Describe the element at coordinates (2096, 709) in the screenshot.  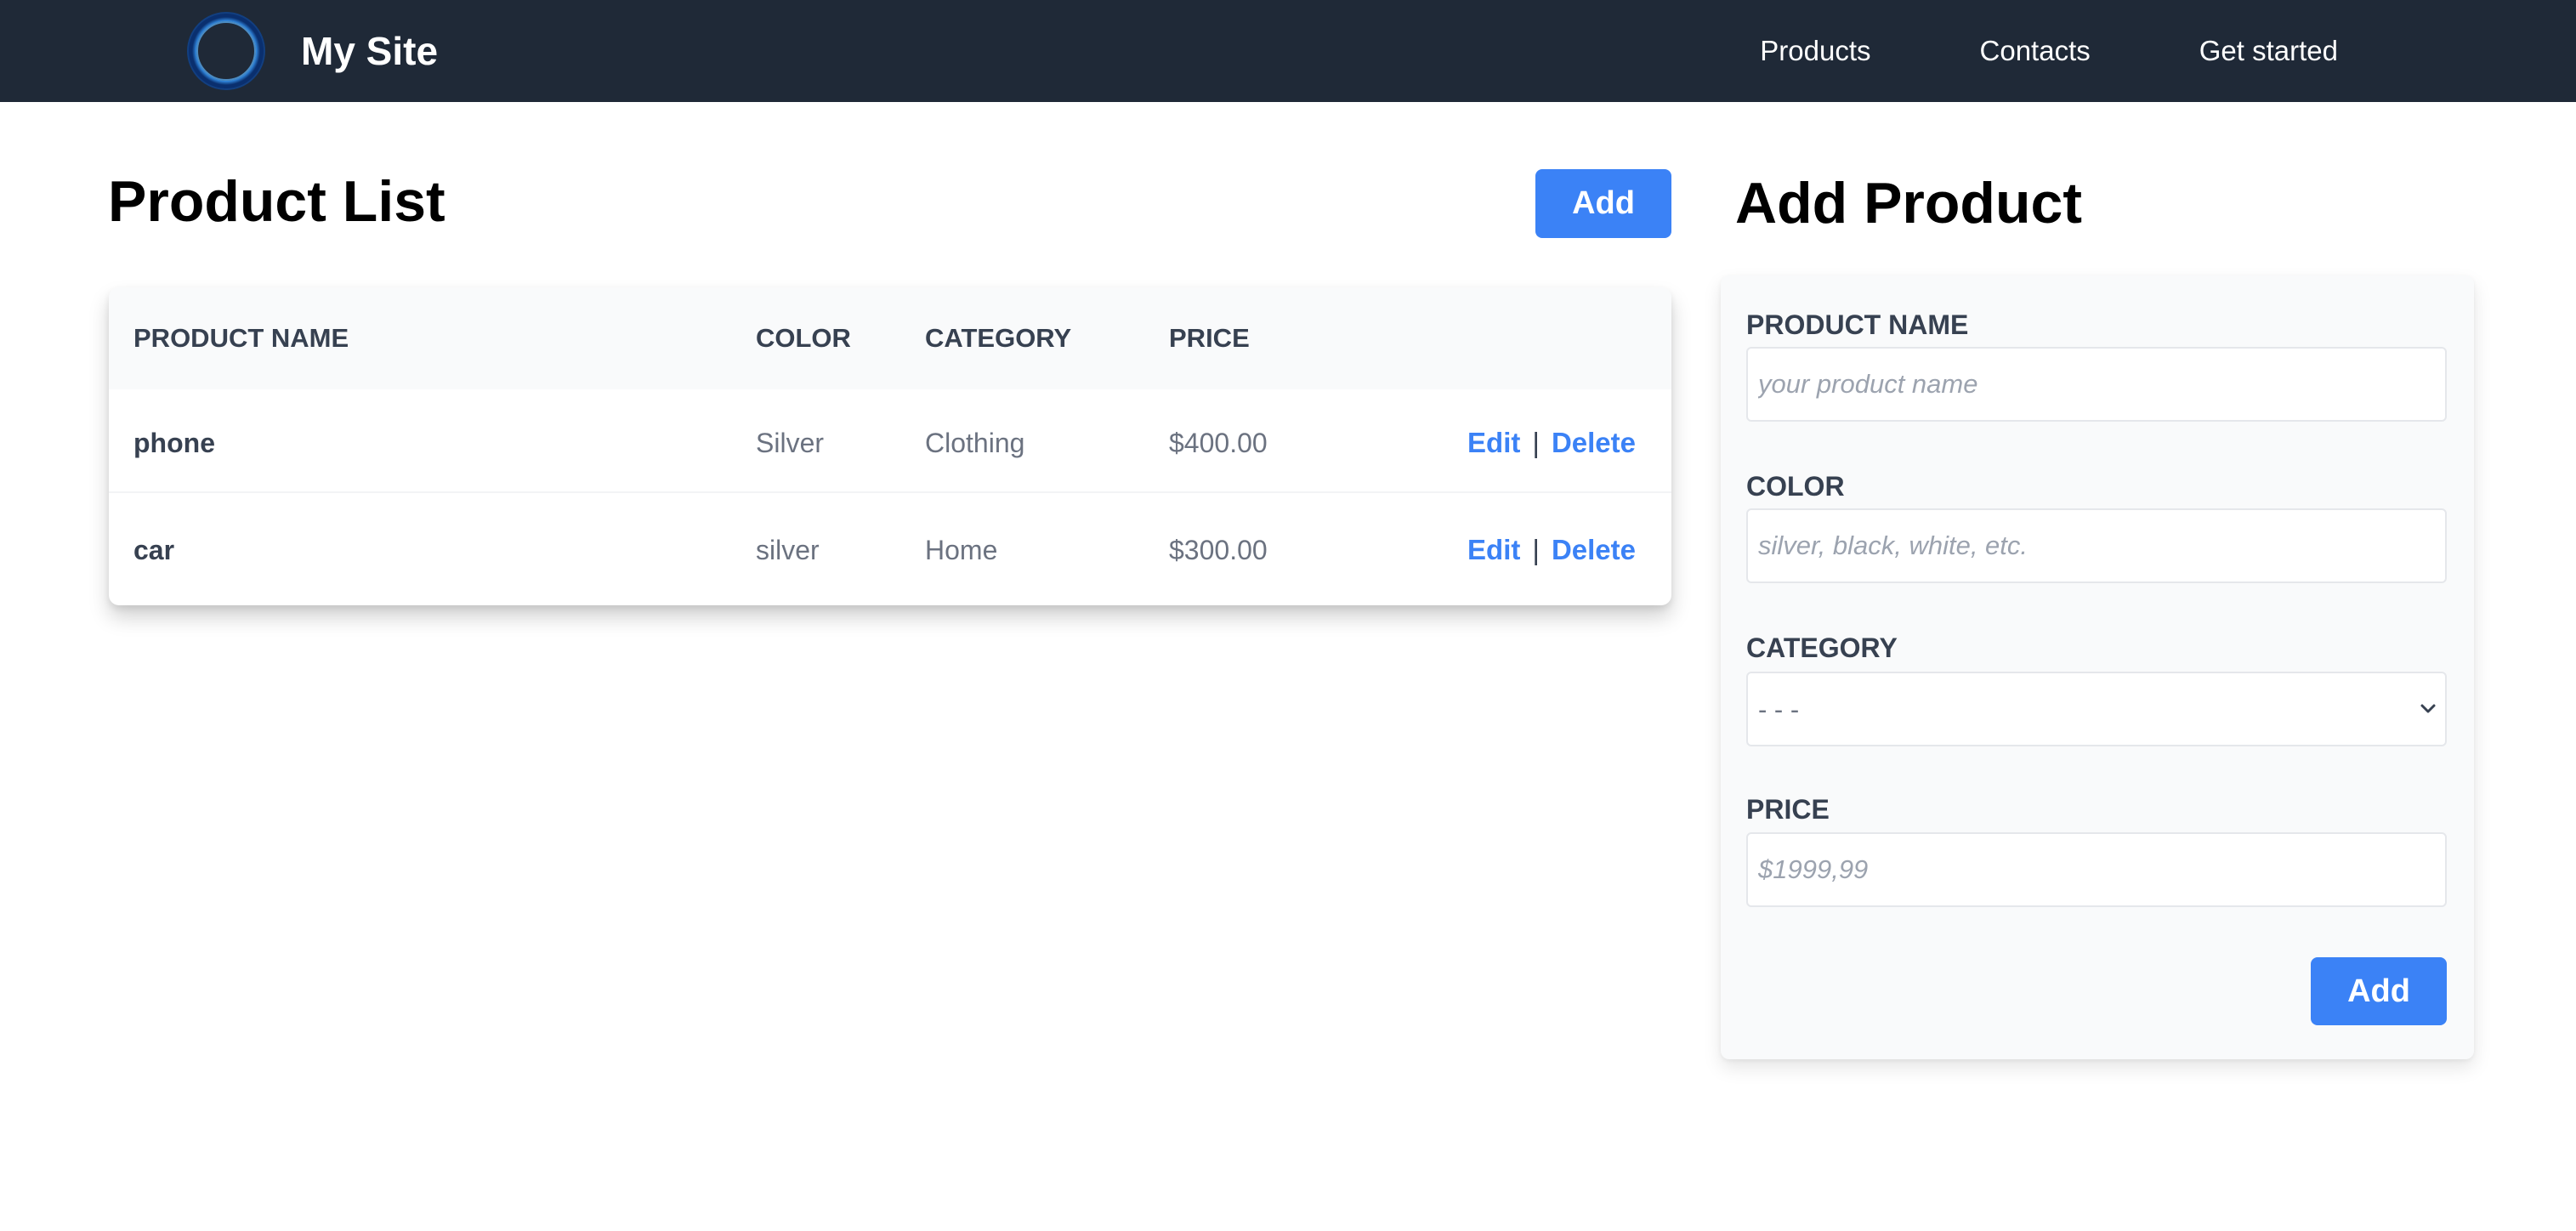
I see `category-select: - - -` at that location.